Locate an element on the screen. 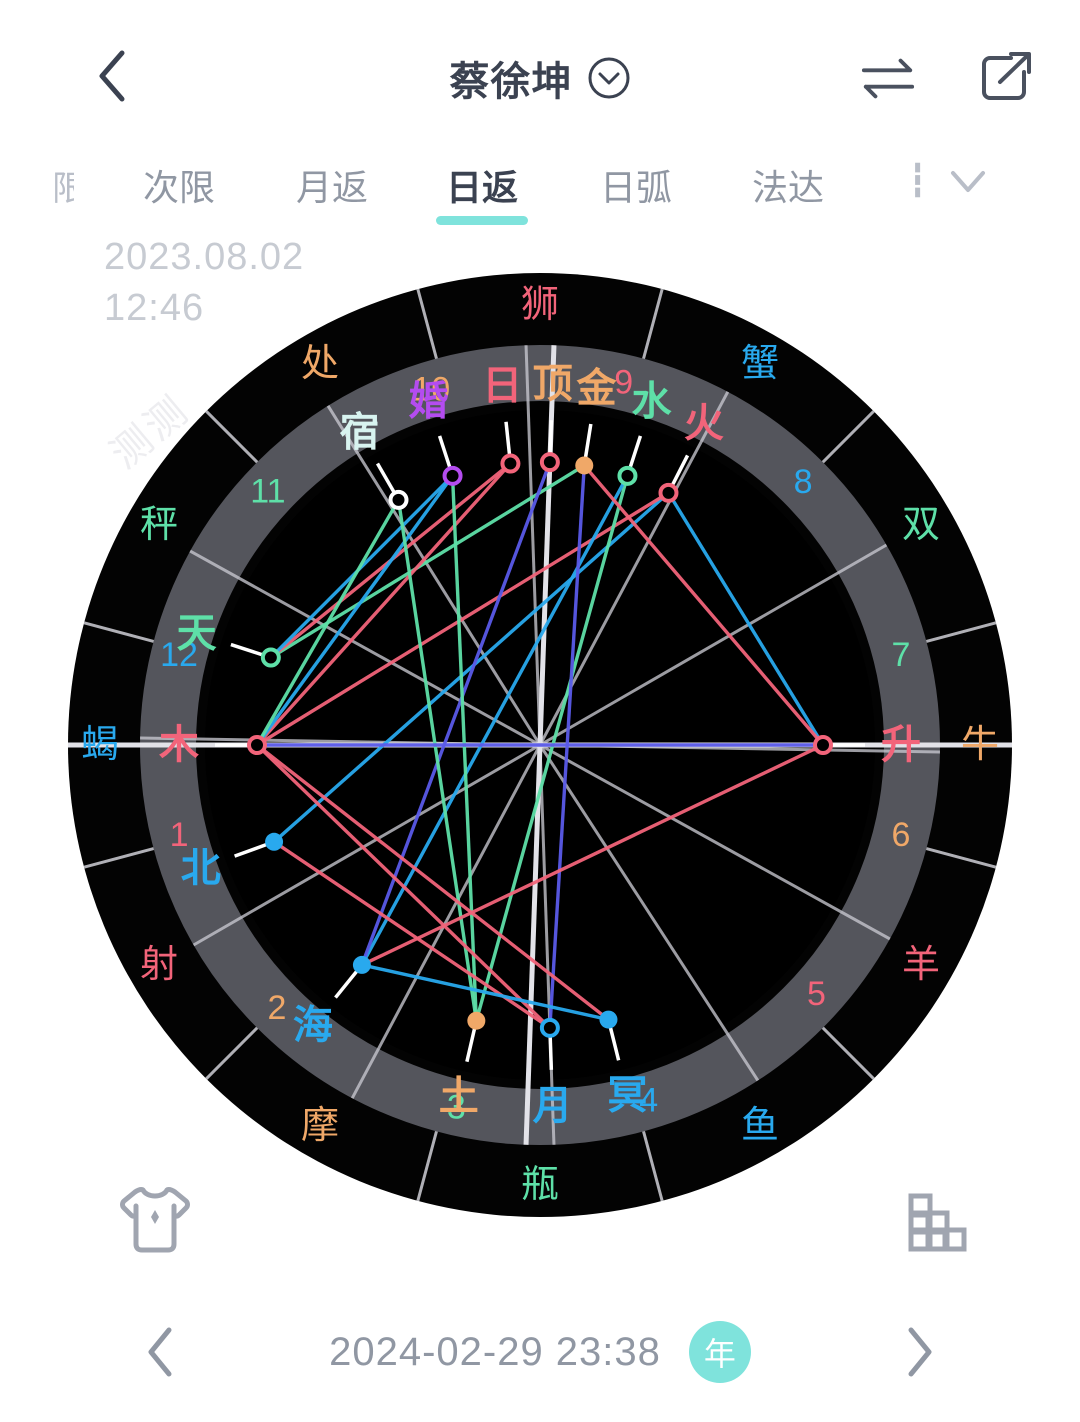 The width and height of the screenshot is (1080, 1422). chevron-left-icon is located at coordinates (160, 1352).